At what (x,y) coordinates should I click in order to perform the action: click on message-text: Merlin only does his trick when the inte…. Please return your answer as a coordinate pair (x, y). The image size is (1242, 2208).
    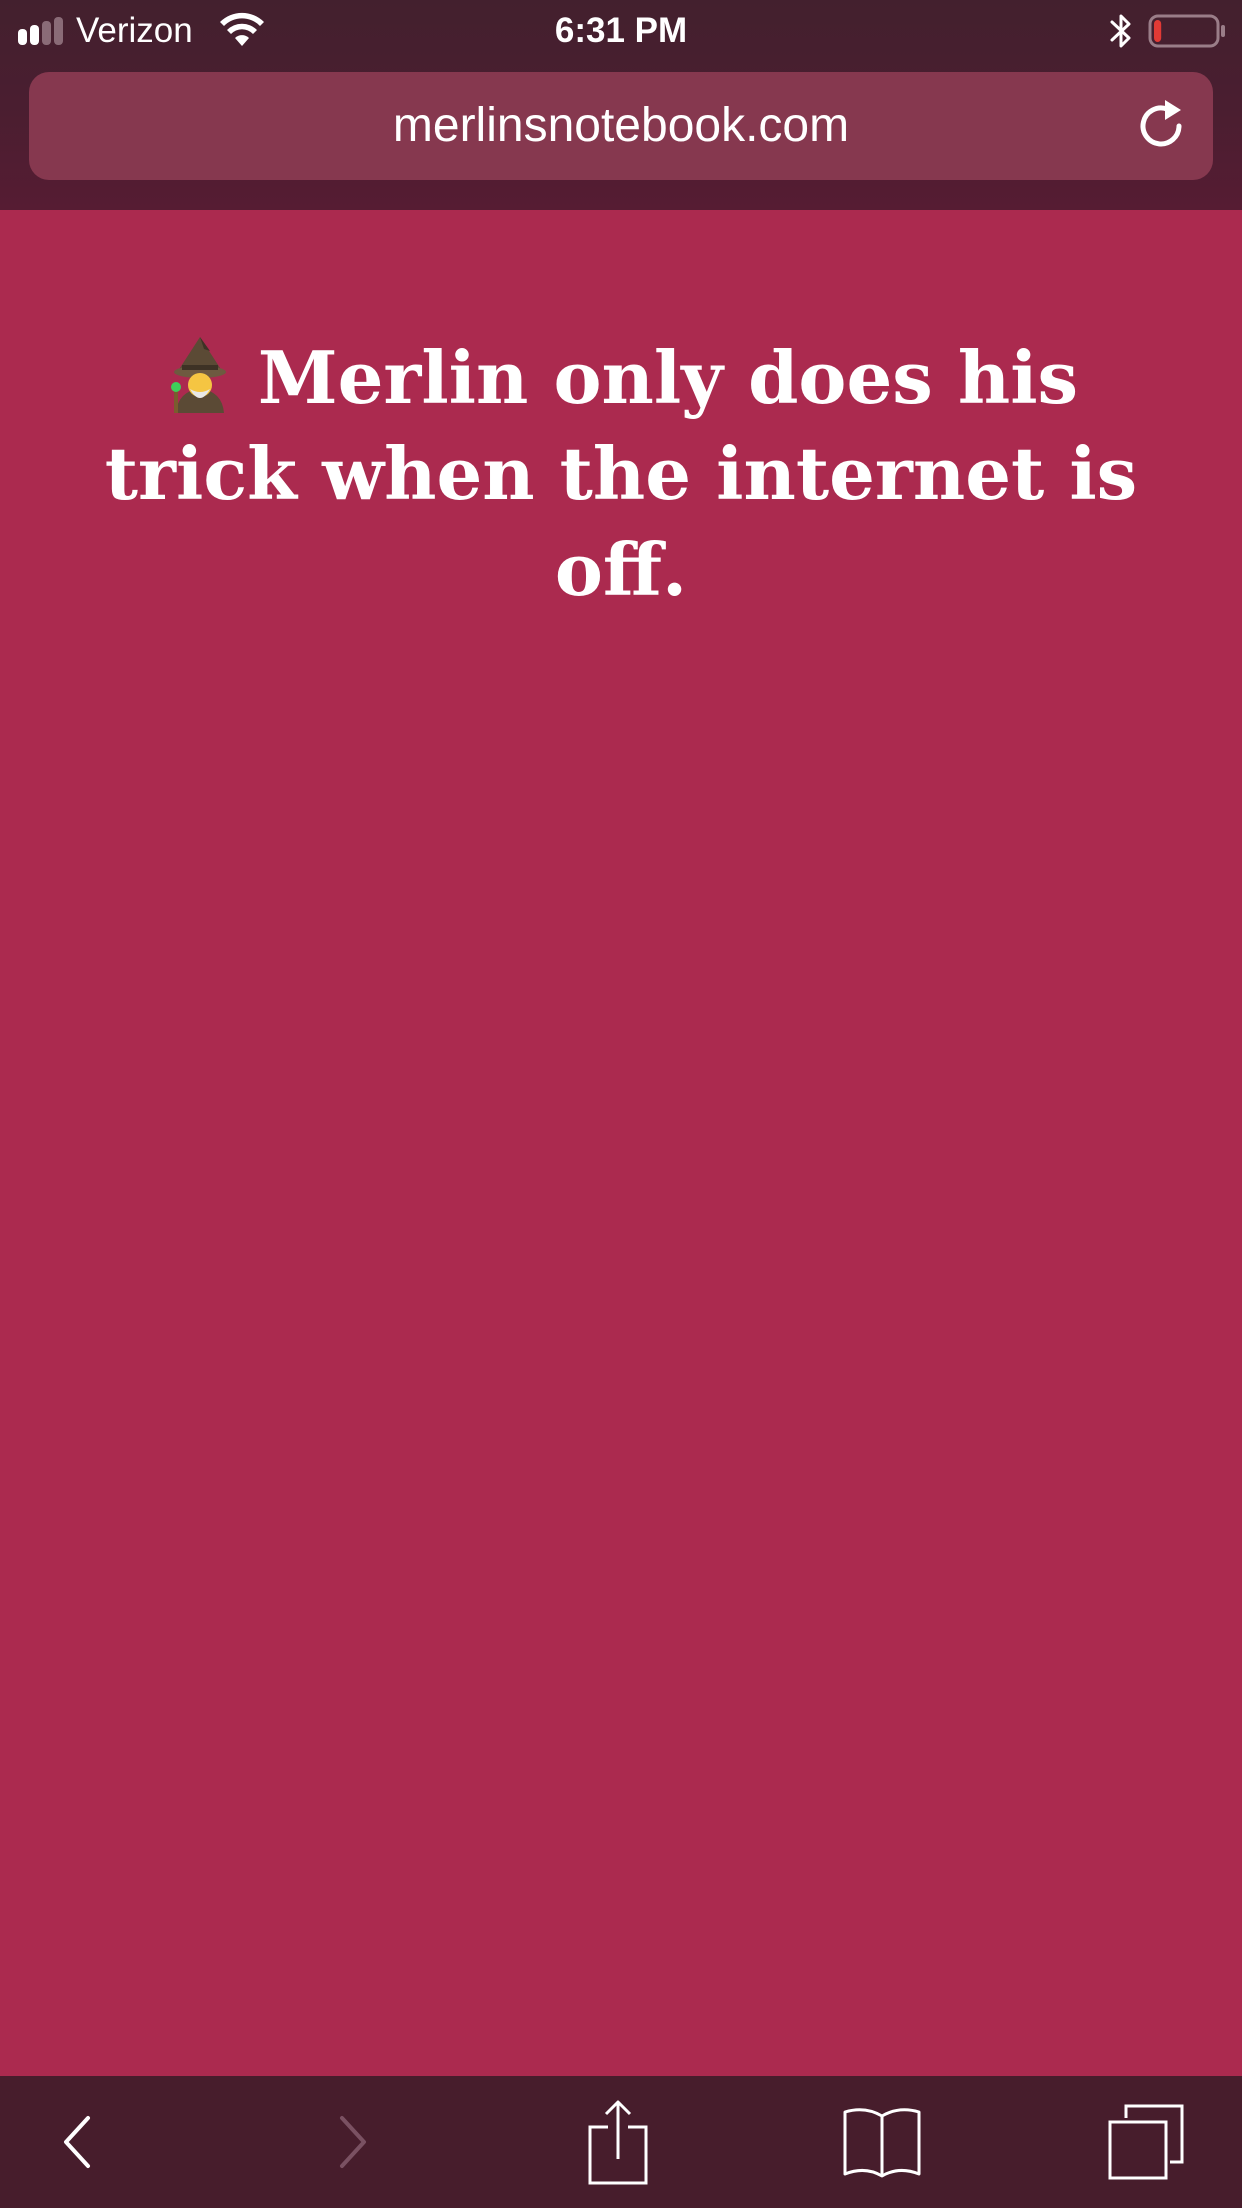
    Looking at the image, I should click on (621, 473).